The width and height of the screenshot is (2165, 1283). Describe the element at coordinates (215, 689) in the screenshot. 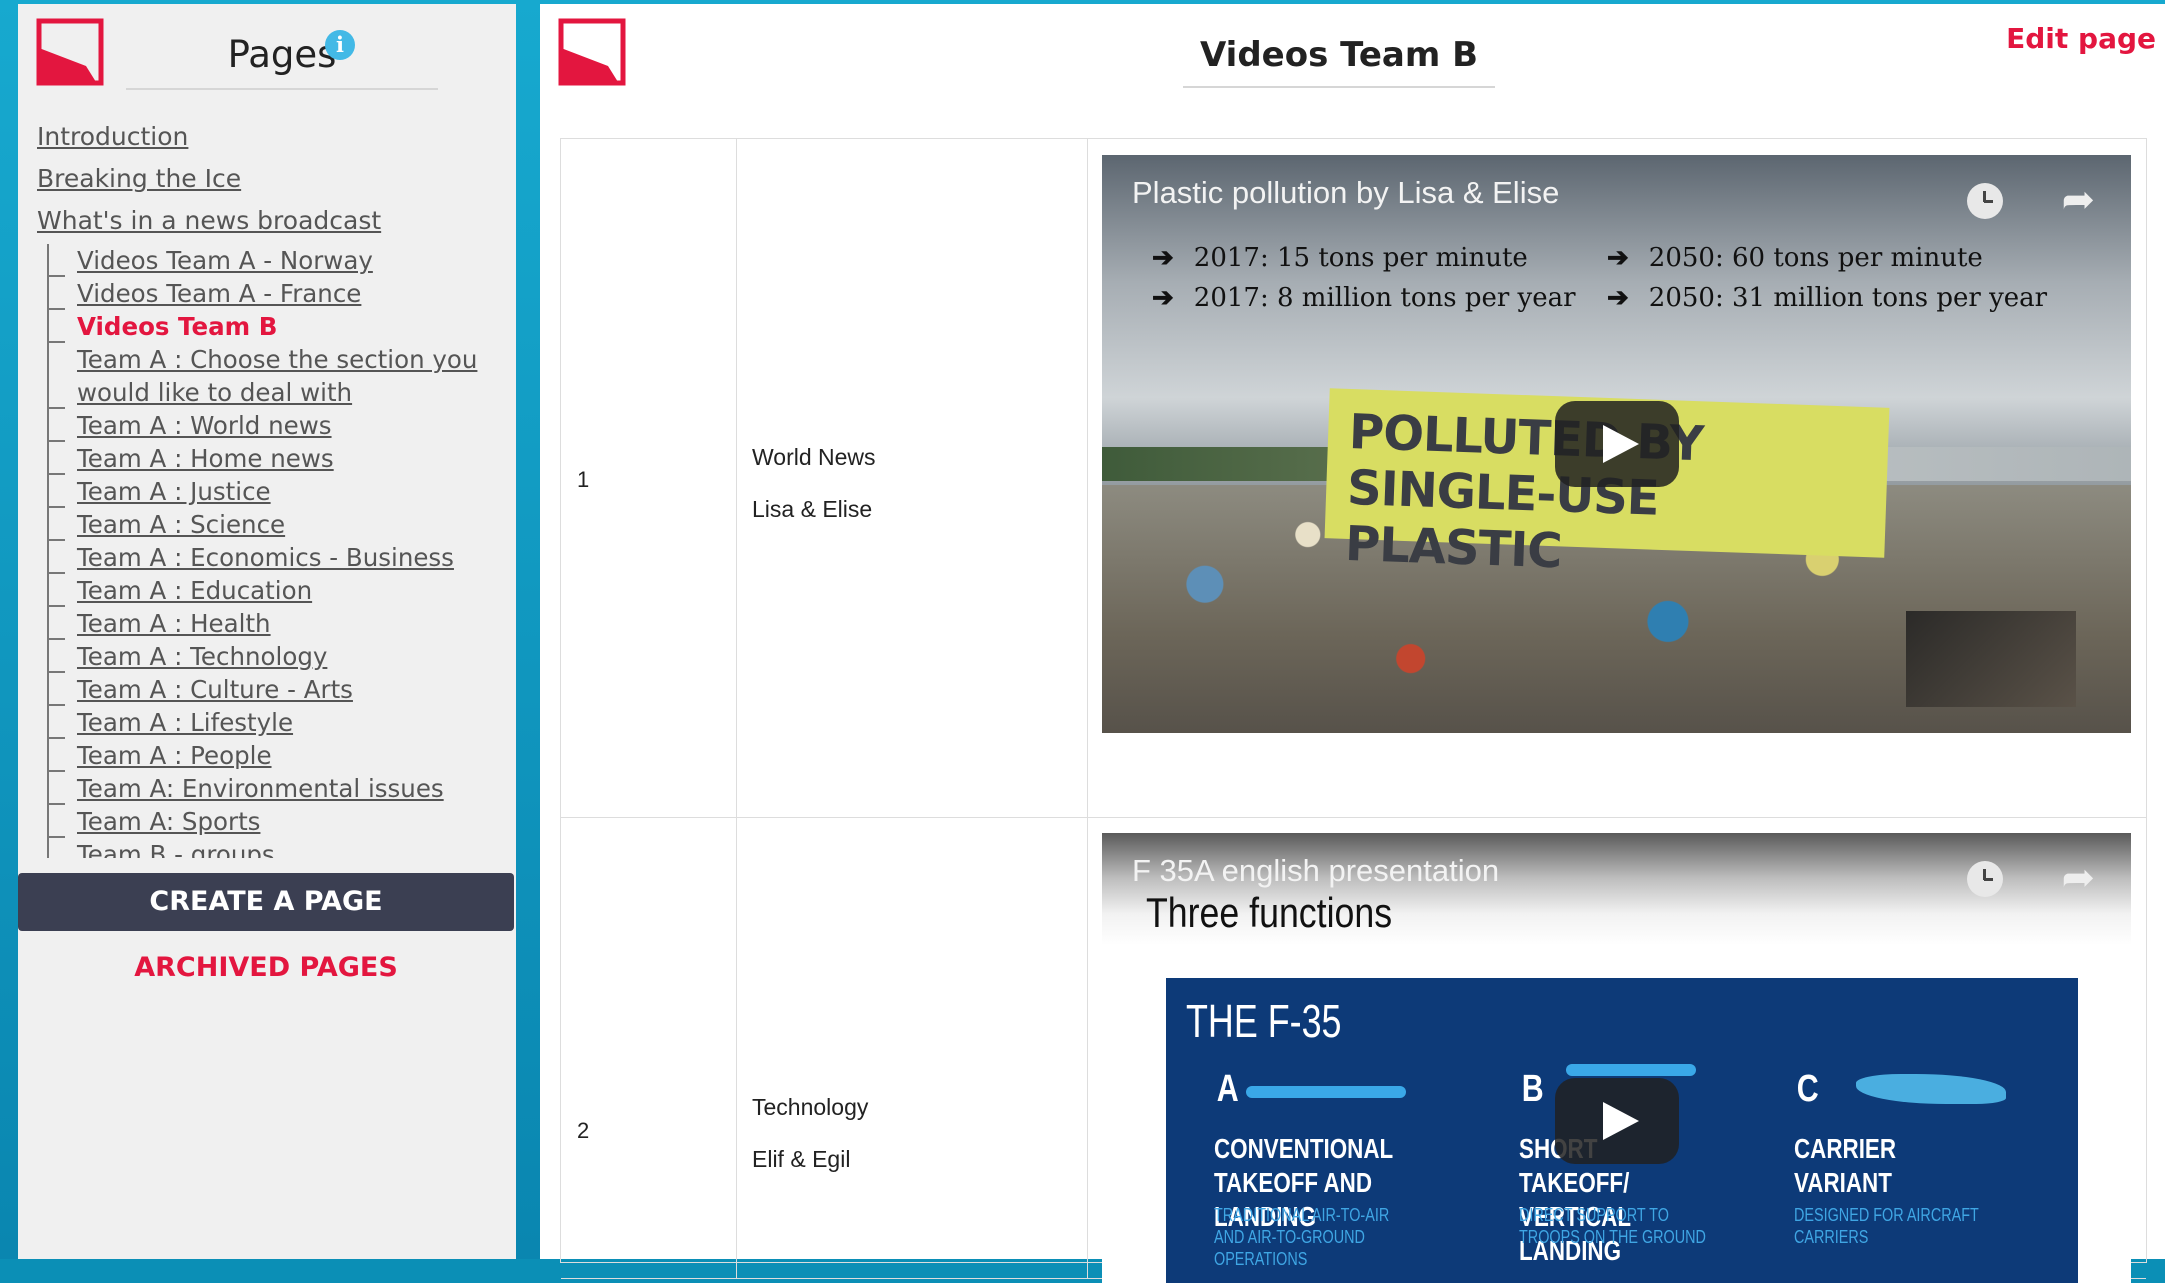

I see `page-link: Team A : Culture - Arts` at that location.